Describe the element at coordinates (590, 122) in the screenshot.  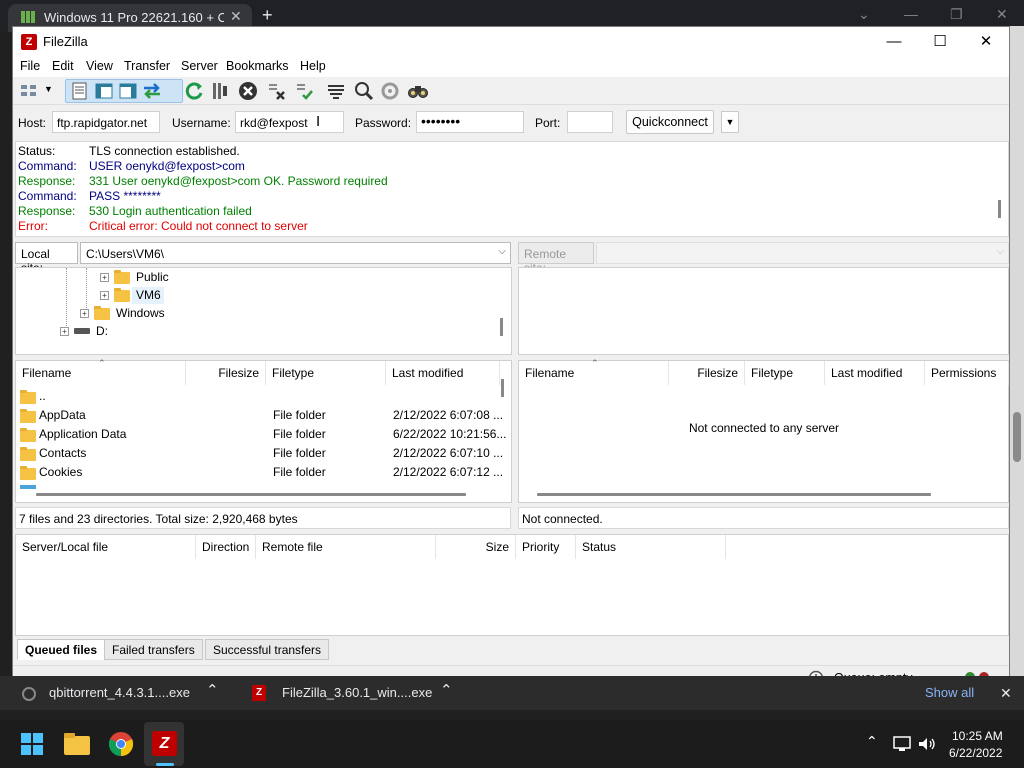
I see `port-input` at that location.